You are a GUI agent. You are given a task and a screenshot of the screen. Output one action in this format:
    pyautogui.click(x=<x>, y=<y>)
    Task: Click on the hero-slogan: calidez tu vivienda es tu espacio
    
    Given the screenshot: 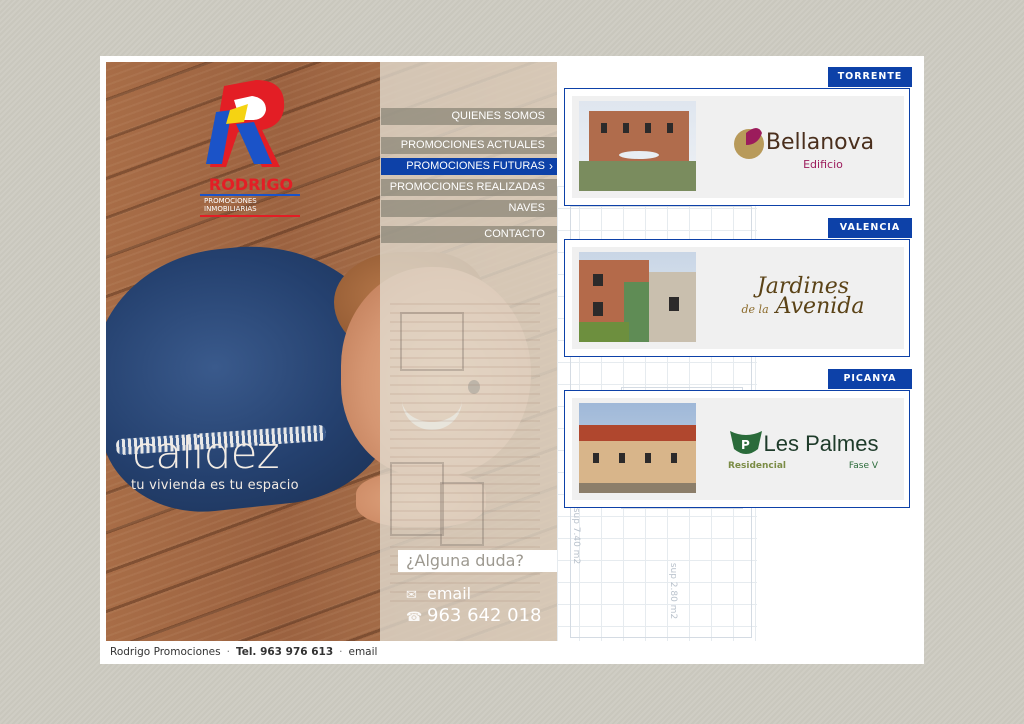 What is the action you would take?
    pyautogui.click(x=215, y=461)
    